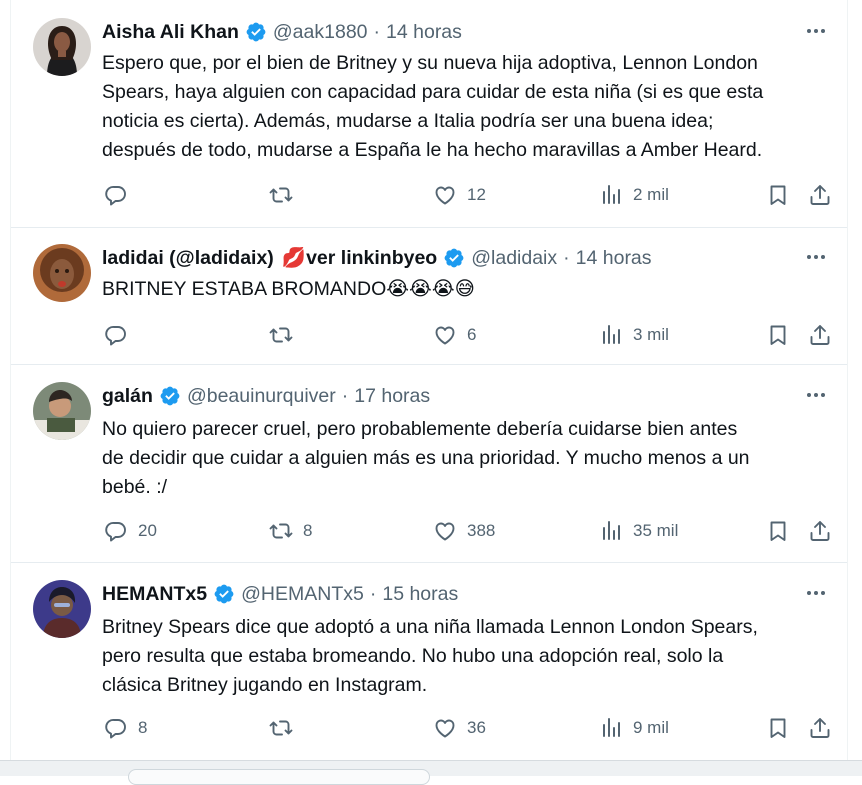 This screenshot has height=785, width=862. What do you see at coordinates (261, 396) in the screenshot?
I see `user-handle: @beauinurquiver` at bounding box center [261, 396].